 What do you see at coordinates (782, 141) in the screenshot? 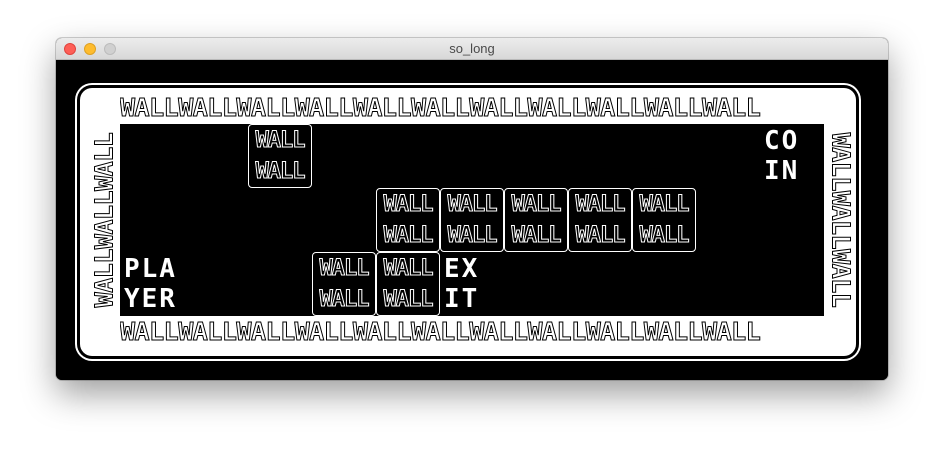
I see `coin-label-line1: CO` at bounding box center [782, 141].